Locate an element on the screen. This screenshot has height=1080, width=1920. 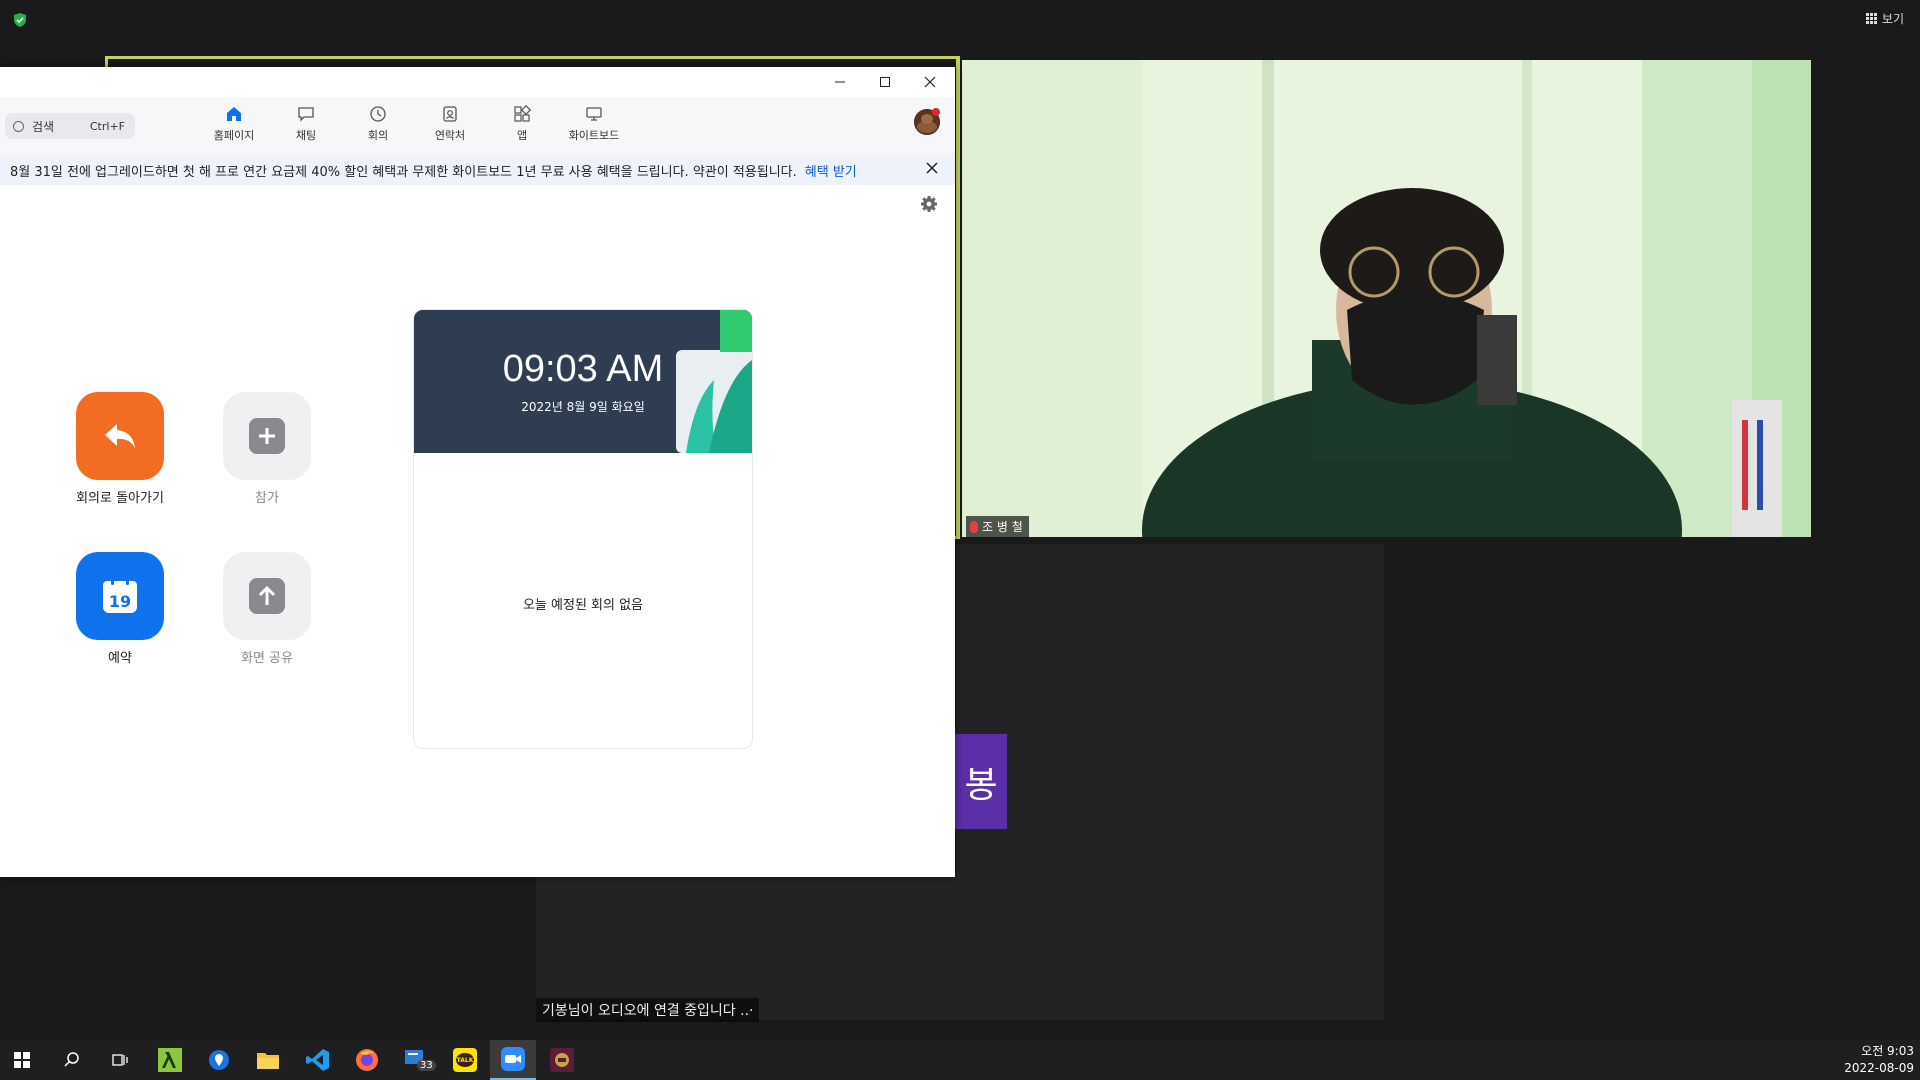
plus-icon is located at coordinates (267, 436).